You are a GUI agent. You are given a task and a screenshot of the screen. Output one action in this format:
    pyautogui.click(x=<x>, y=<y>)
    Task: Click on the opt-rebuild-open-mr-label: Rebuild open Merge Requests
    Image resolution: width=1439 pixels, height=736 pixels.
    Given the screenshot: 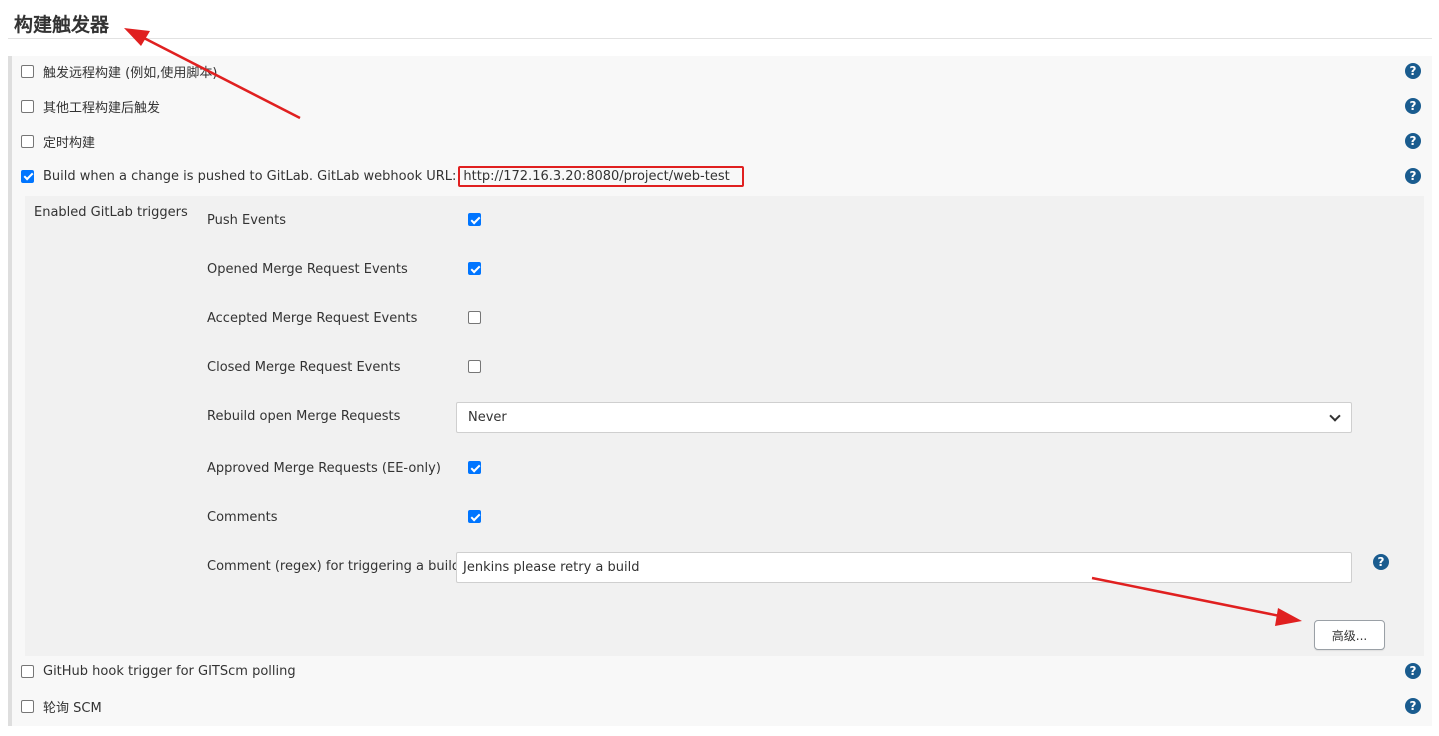 What is the action you would take?
    pyautogui.click(x=304, y=416)
    